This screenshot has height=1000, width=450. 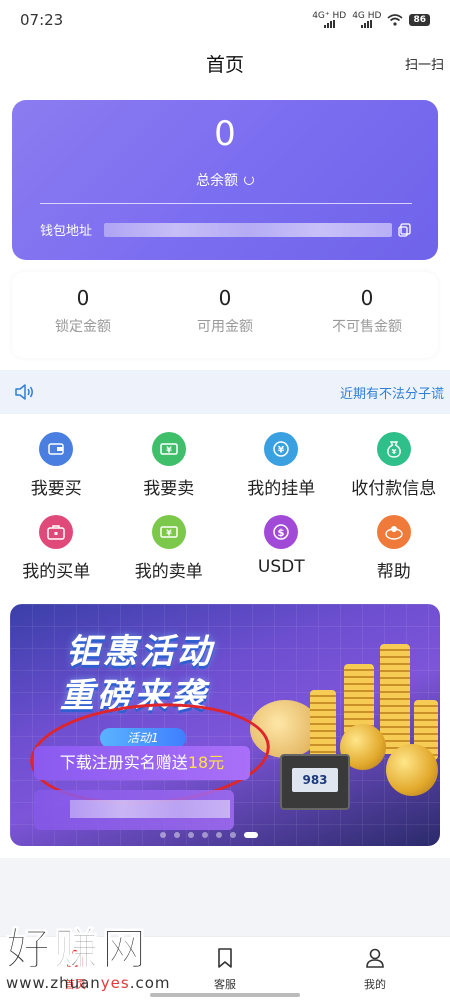 What do you see at coordinates (281, 567) in the screenshot?
I see `menu-label: USDT` at bounding box center [281, 567].